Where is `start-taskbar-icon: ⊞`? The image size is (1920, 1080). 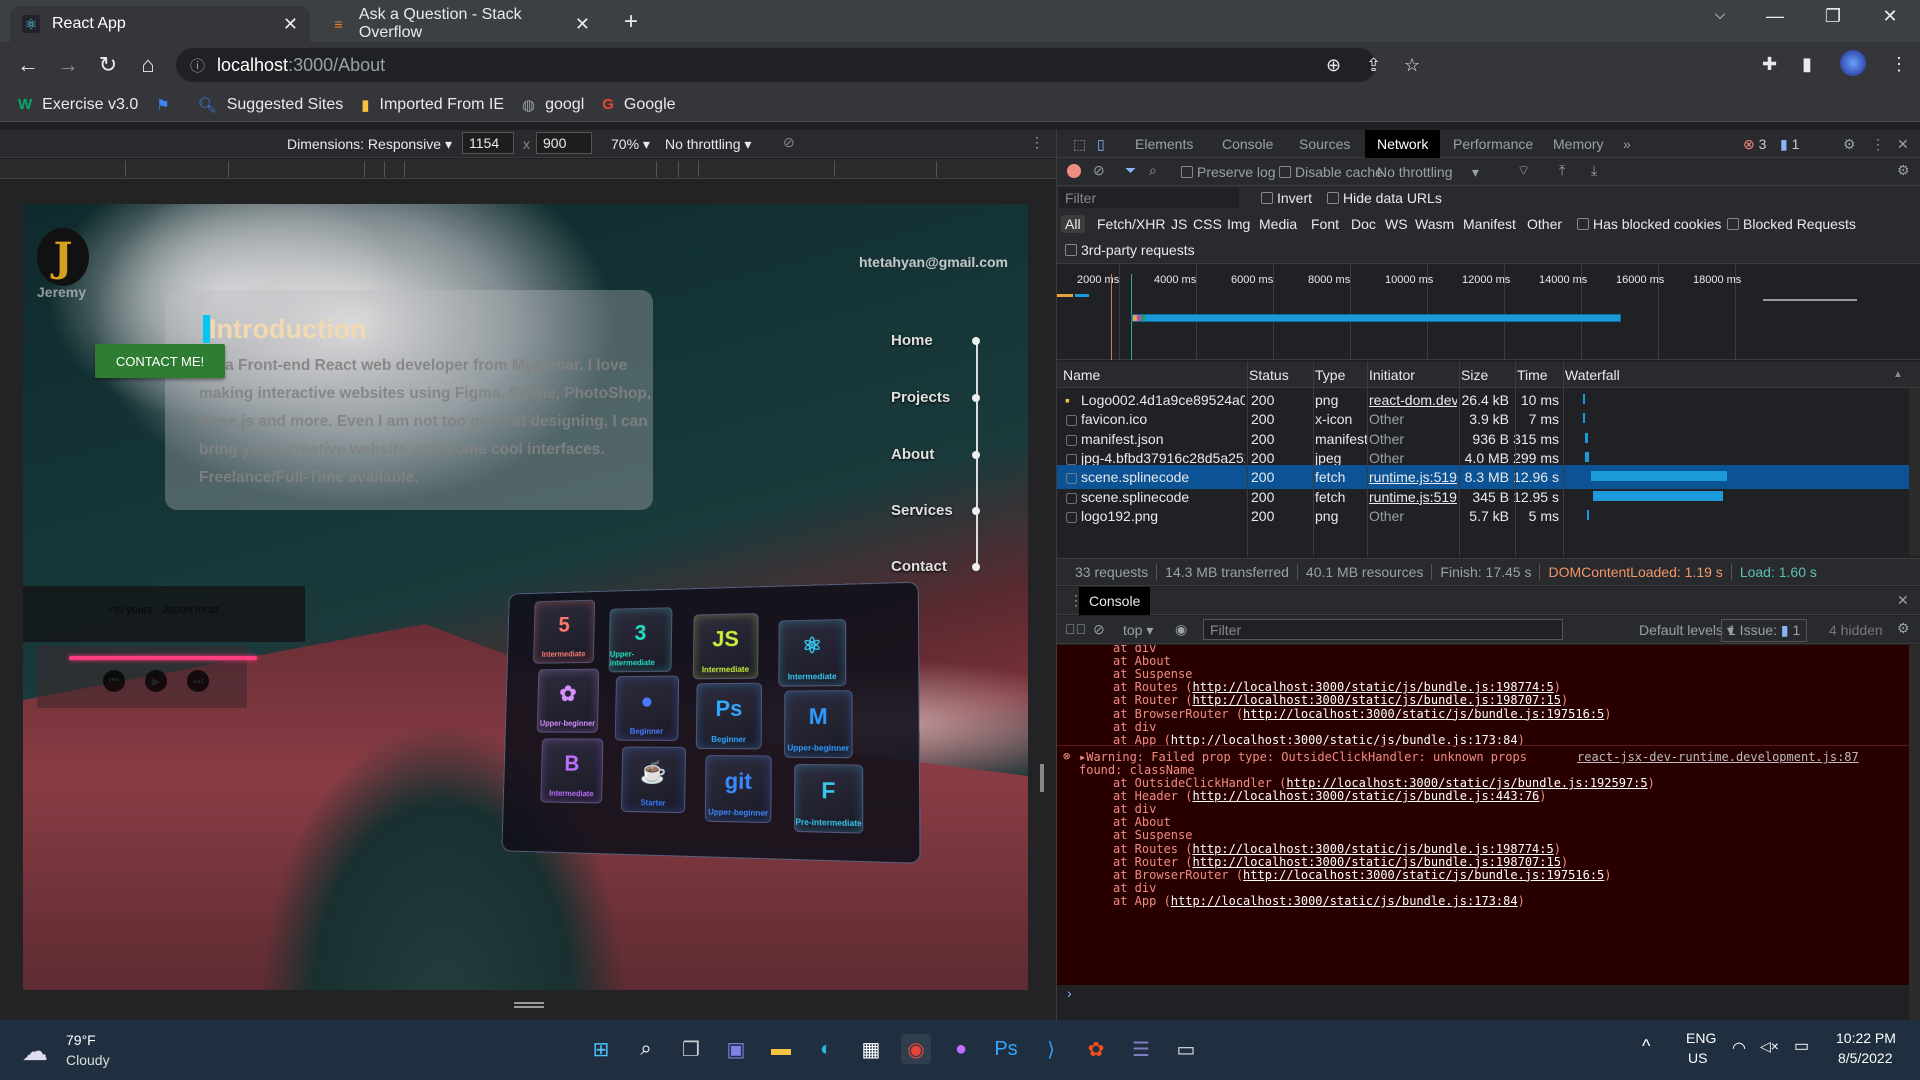
start-taskbar-icon: ⊞ is located at coordinates (601, 1049).